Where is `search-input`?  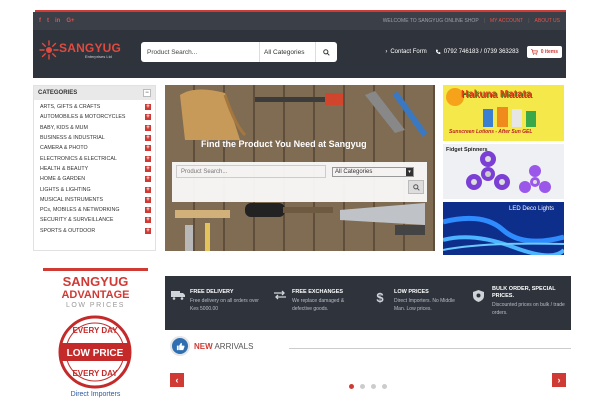
search-input is located at coordinates (200, 52).